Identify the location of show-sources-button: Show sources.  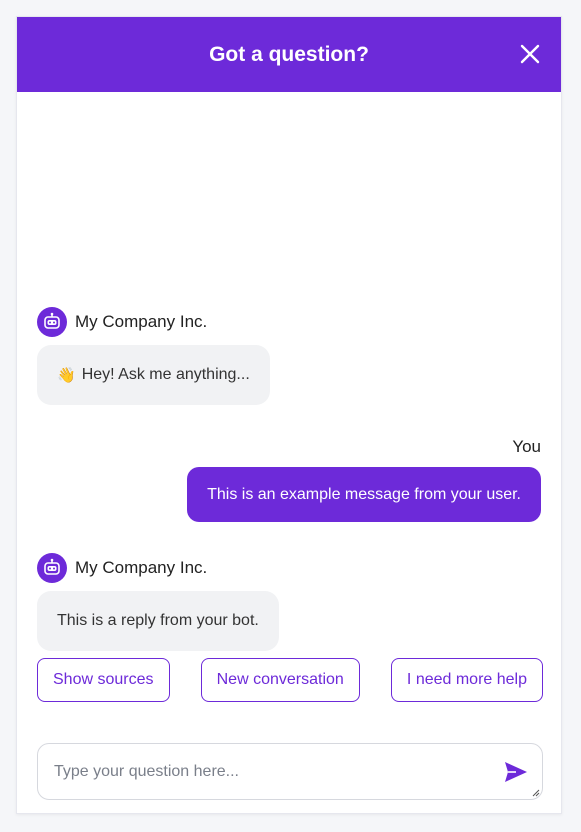
(103, 680).